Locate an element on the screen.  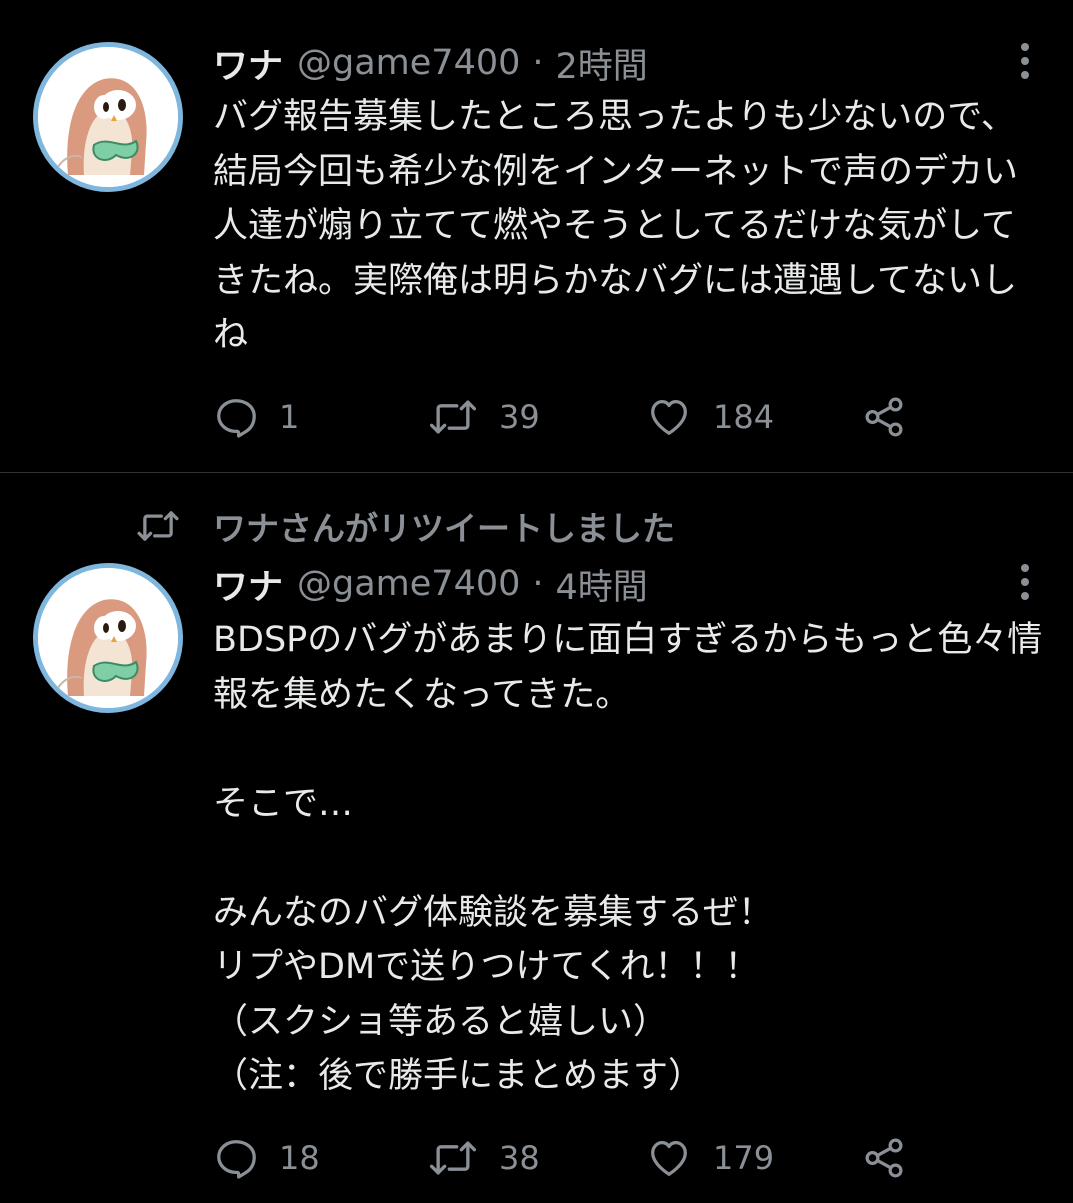
reply-count: 18 is located at coordinates (299, 1158).